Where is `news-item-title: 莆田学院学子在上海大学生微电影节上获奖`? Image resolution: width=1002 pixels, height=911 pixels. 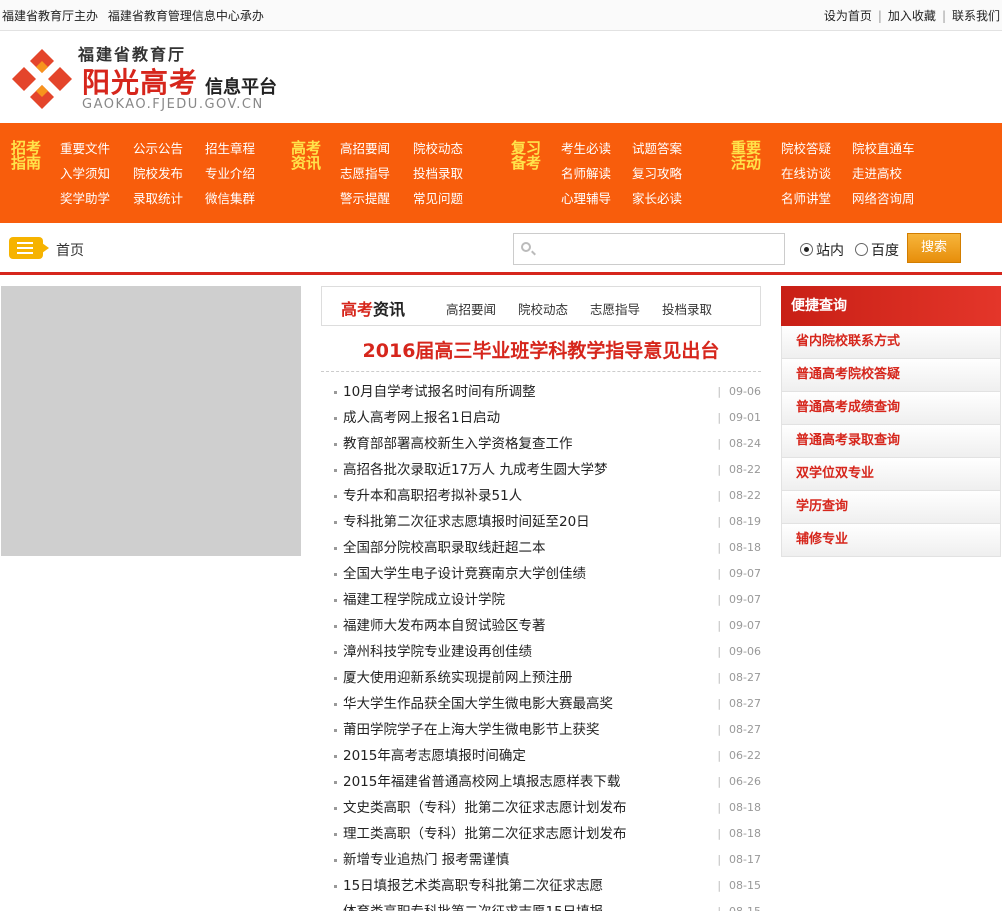 news-item-title: 莆田学院学子在上海大学生微电影节上获奖 is located at coordinates (471, 730).